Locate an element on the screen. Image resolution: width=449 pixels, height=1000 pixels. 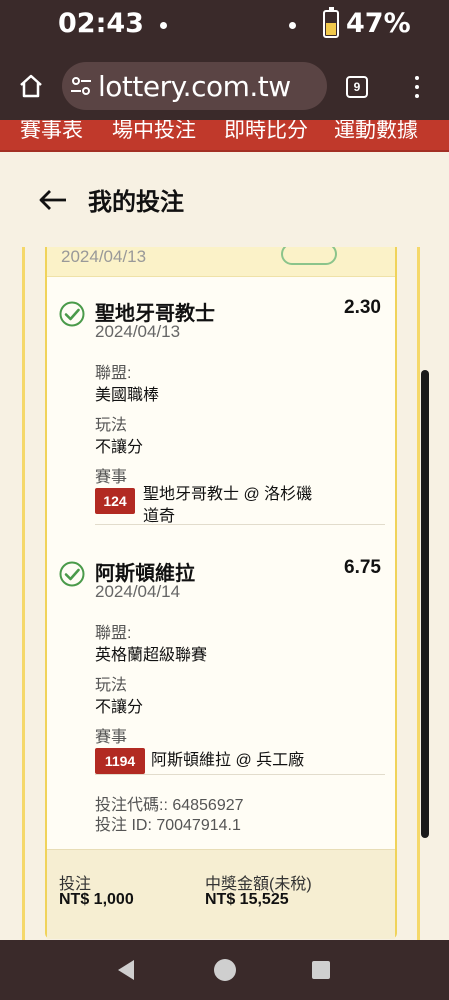
bet-card-header: 2024/04/13 is located at coordinates (221, 262).